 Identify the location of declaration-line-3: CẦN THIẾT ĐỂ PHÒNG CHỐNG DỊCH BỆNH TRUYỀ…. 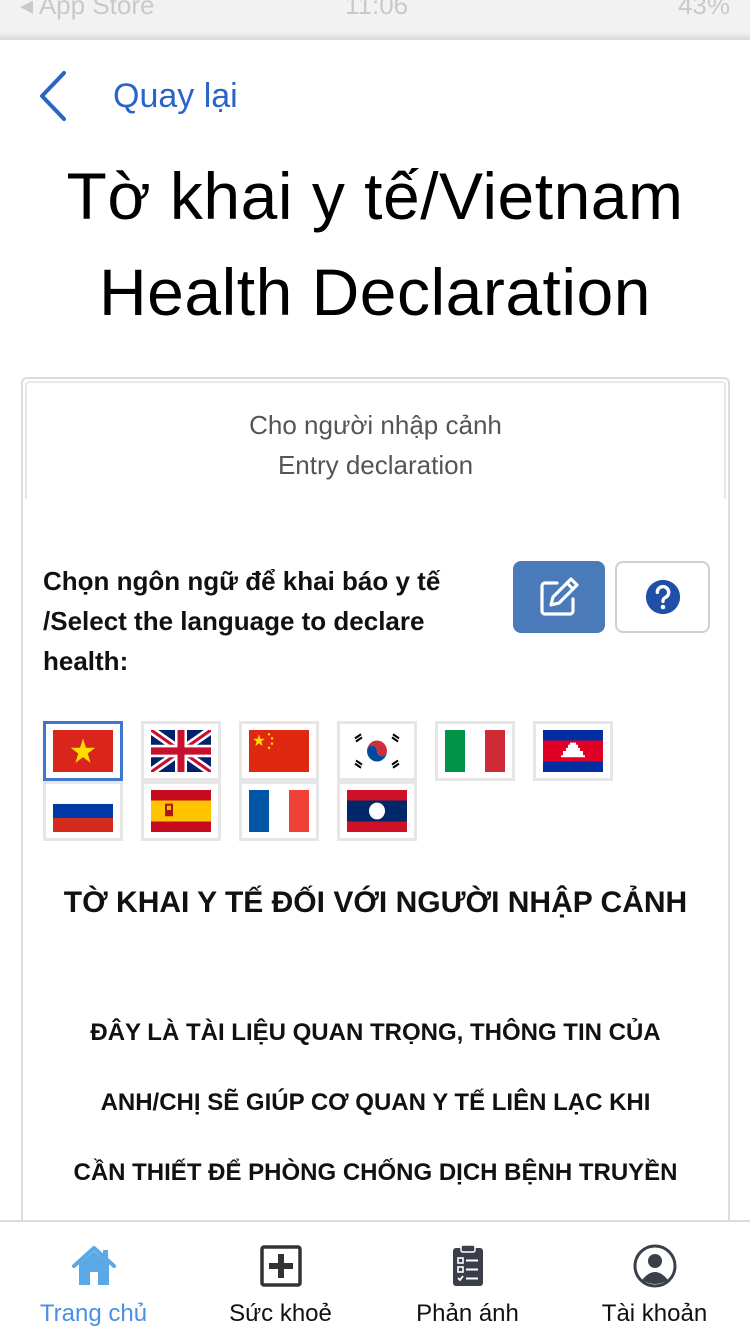
(375, 1172).